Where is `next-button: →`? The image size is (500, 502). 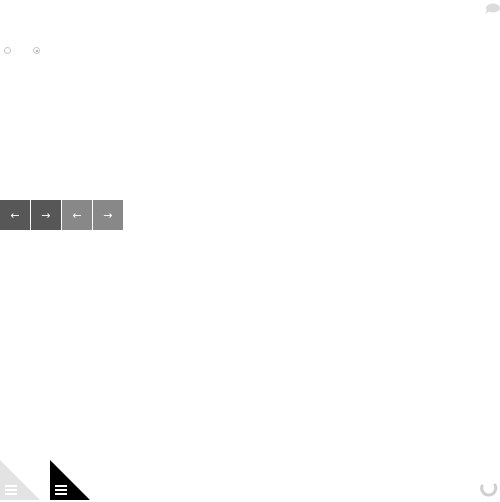
next-button: → is located at coordinates (46, 215).